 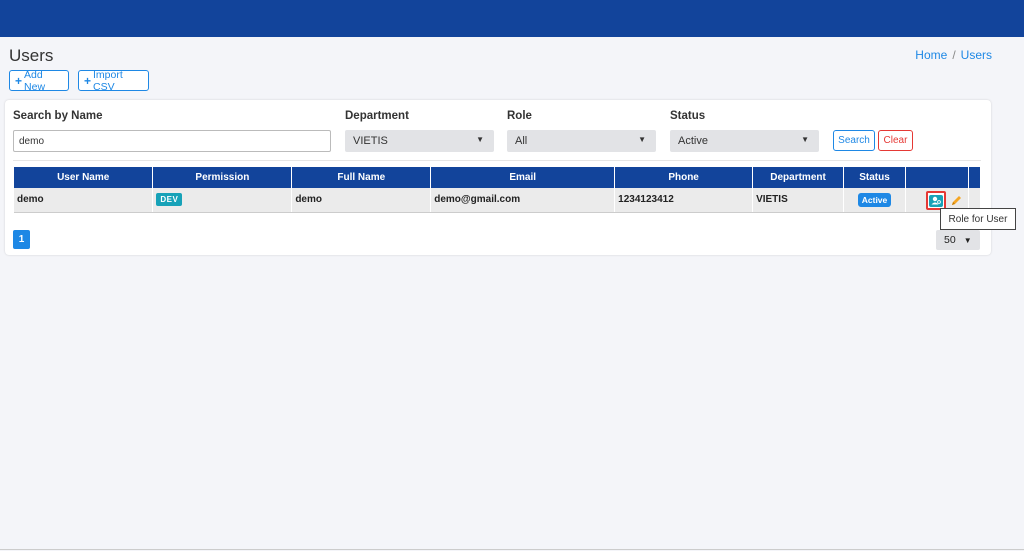 What do you see at coordinates (693, 141) in the screenshot?
I see `status-select-value: Active` at bounding box center [693, 141].